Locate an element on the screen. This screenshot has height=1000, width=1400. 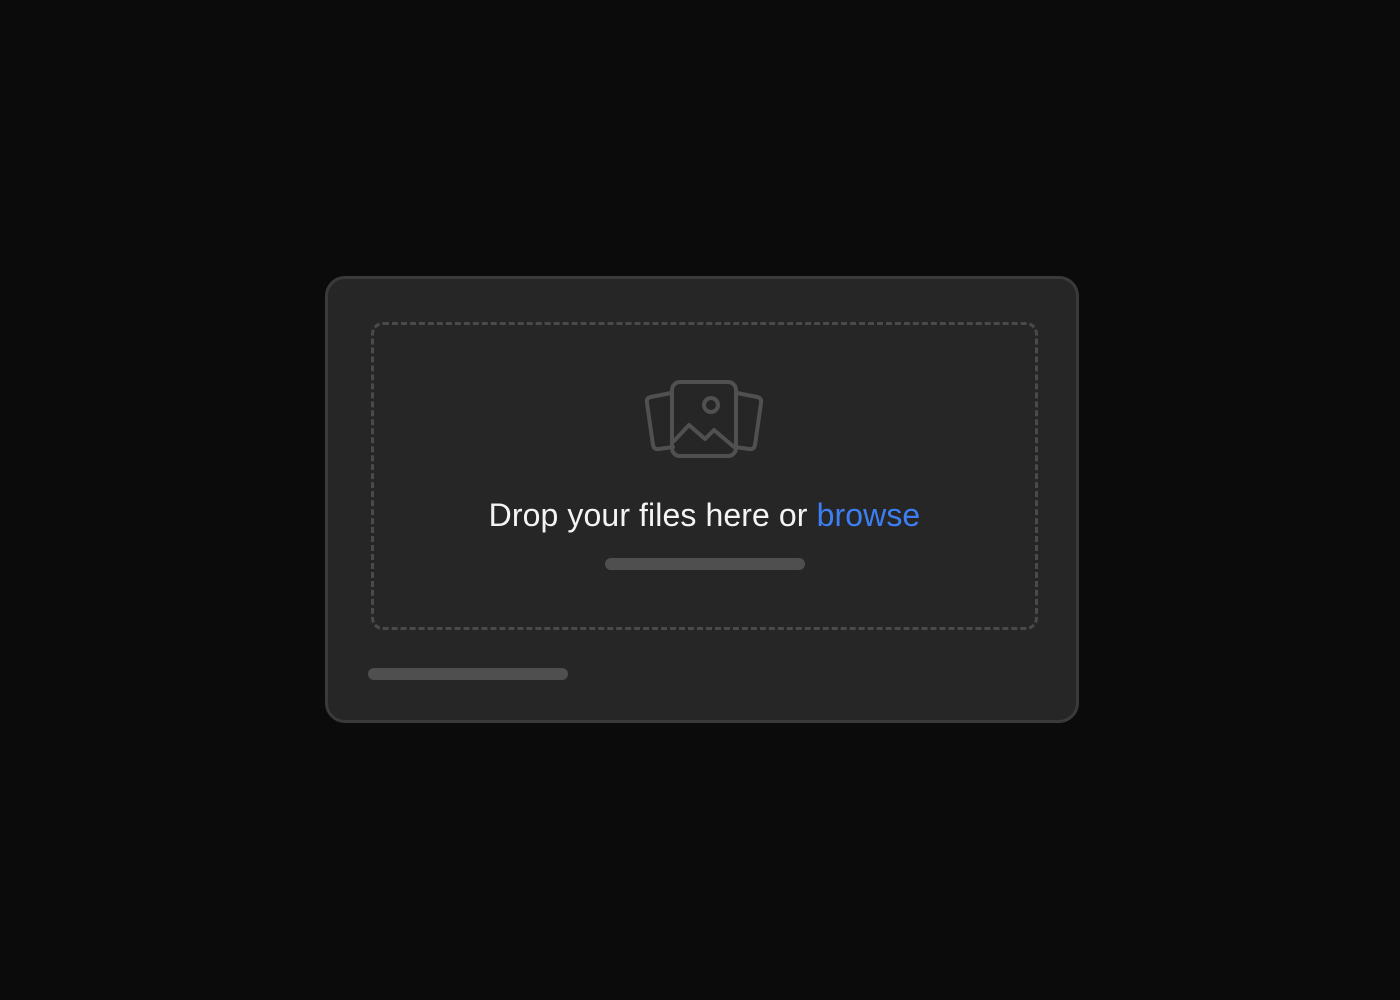
browse-link: browse is located at coordinates (869, 515).